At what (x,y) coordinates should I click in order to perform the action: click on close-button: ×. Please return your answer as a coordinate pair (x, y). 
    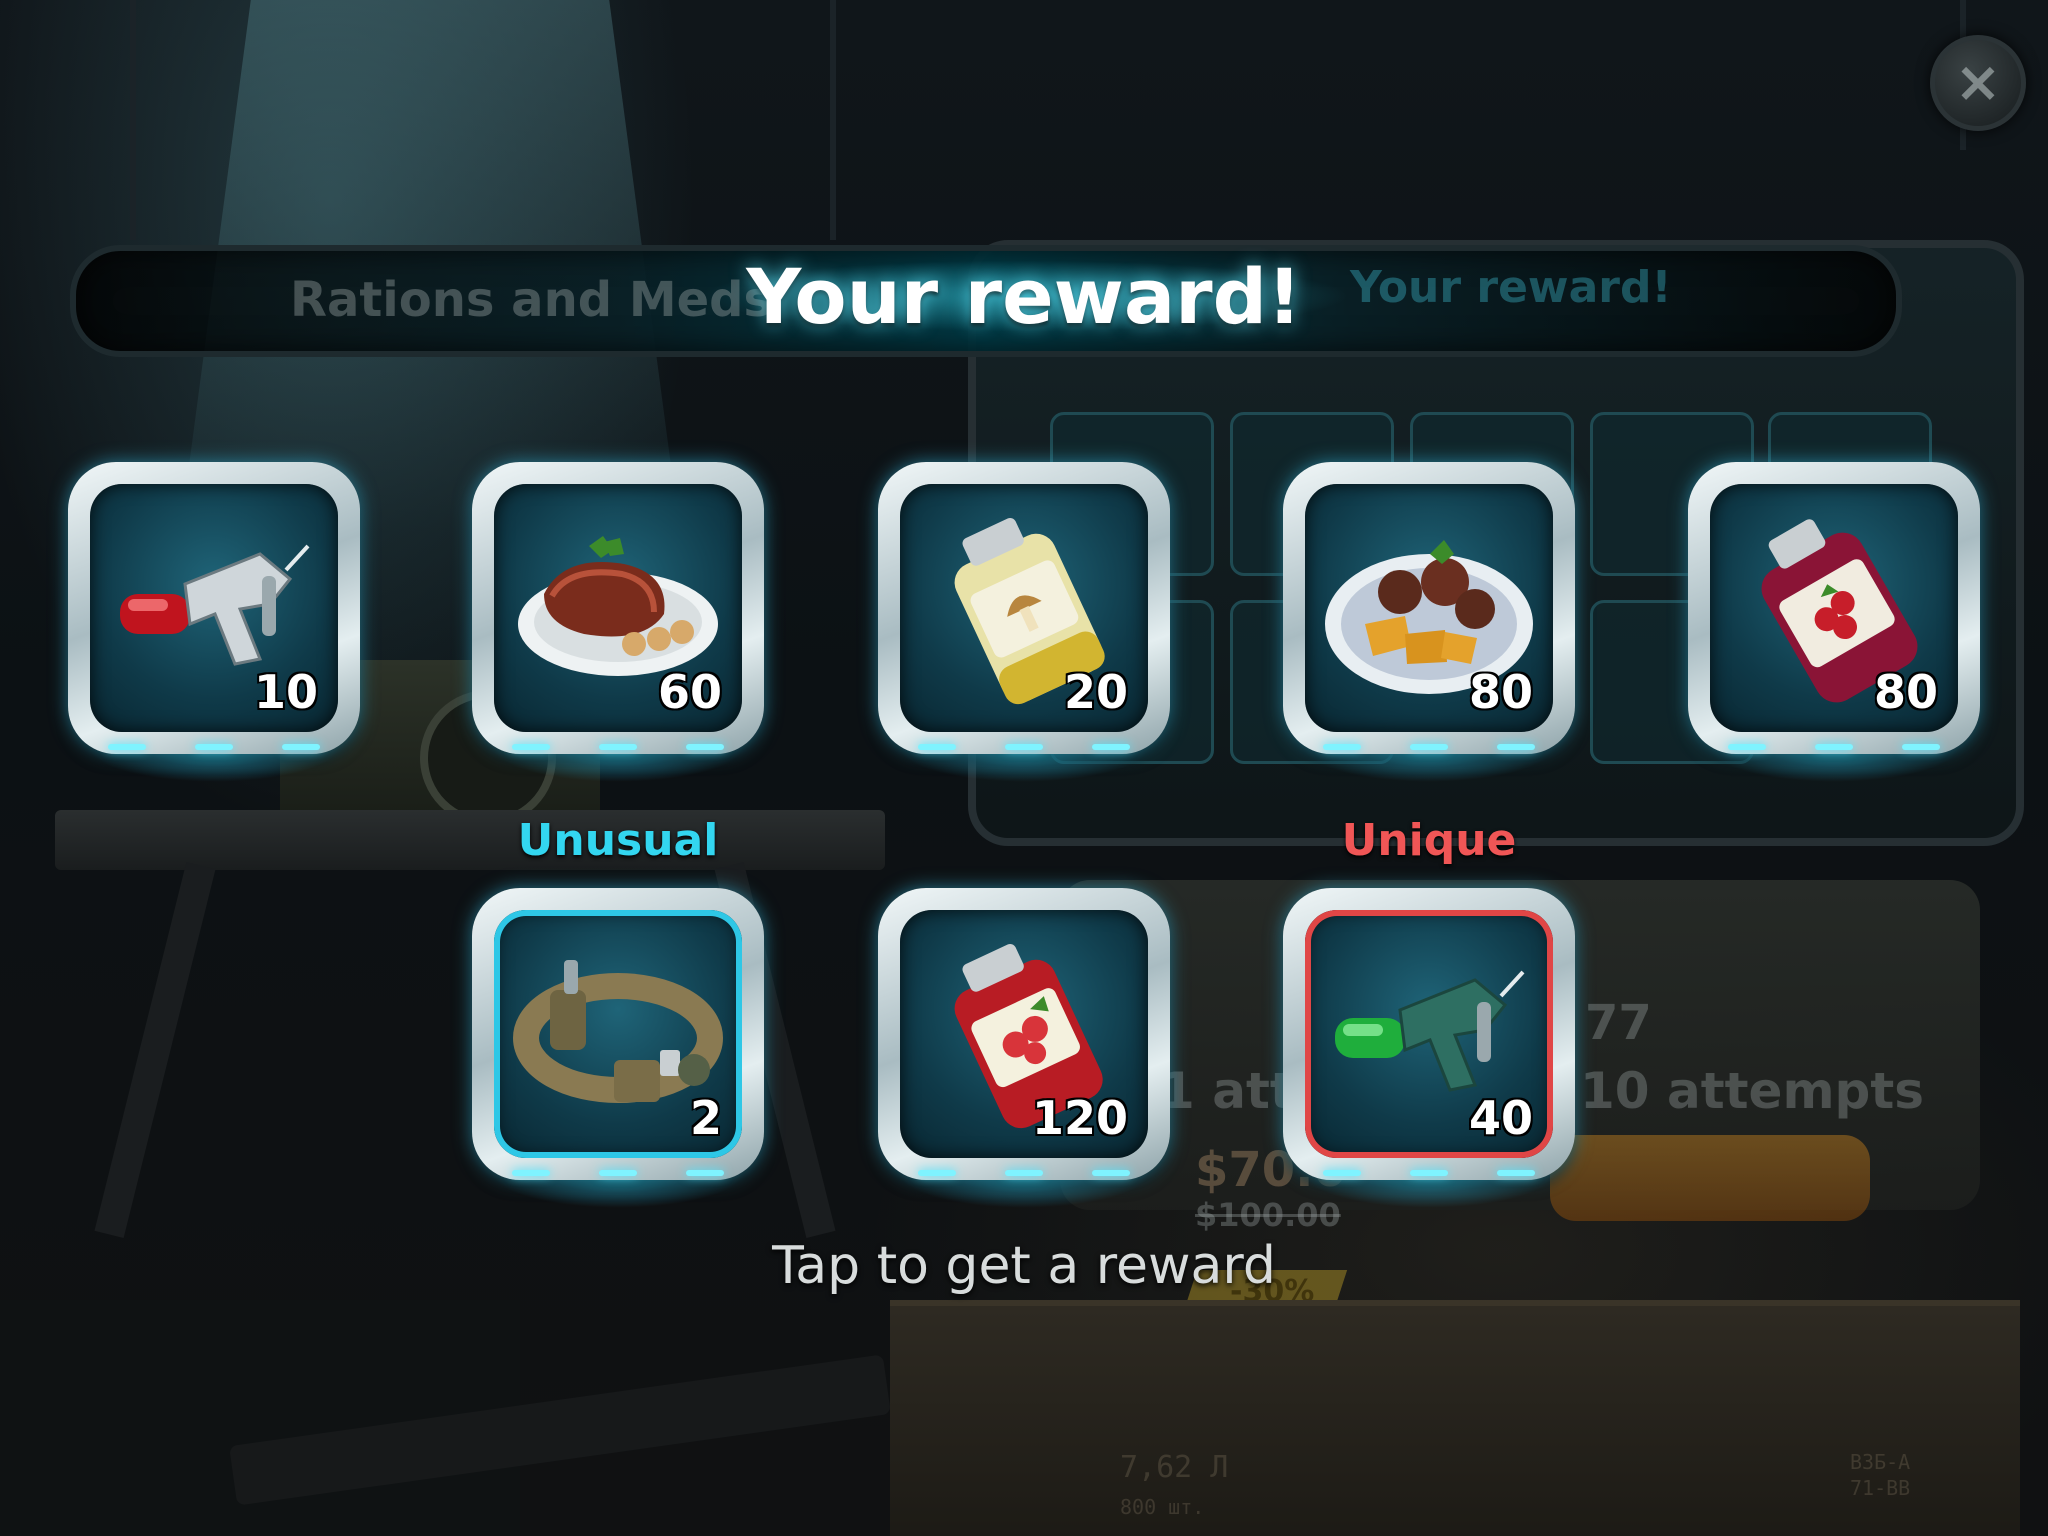
    Looking at the image, I should click on (1978, 83).